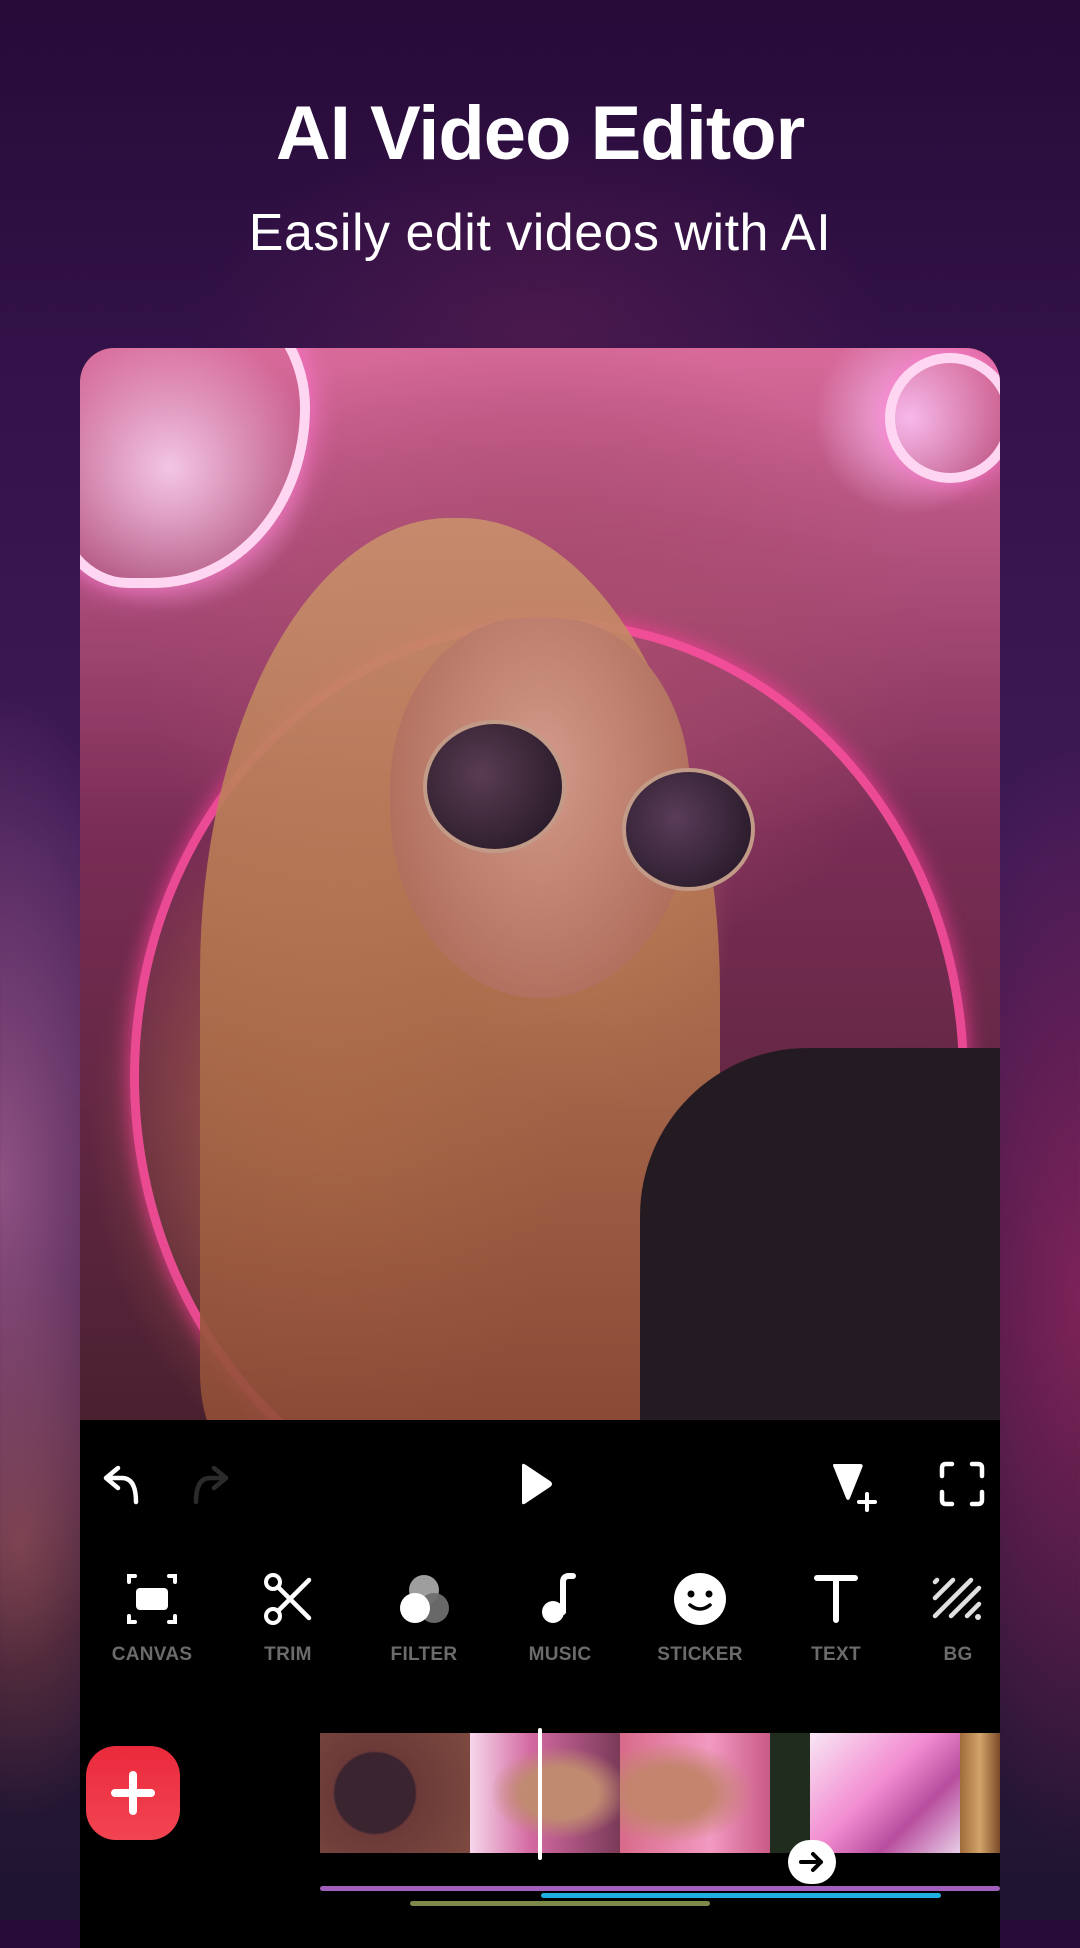 The height and width of the screenshot is (1948, 1080). I want to click on clip-strip, so click(660, 1793).